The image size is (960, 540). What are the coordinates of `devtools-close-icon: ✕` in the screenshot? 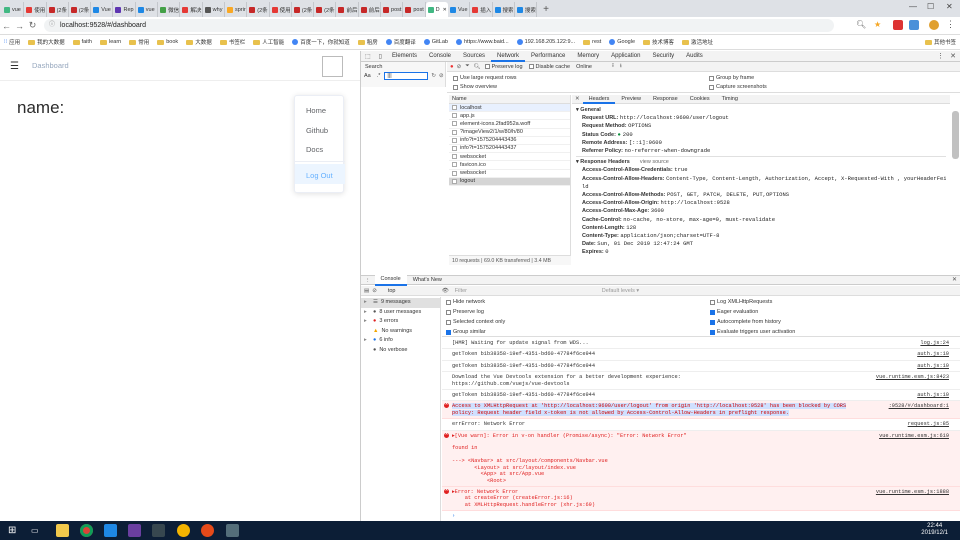 It's located at (953, 56).